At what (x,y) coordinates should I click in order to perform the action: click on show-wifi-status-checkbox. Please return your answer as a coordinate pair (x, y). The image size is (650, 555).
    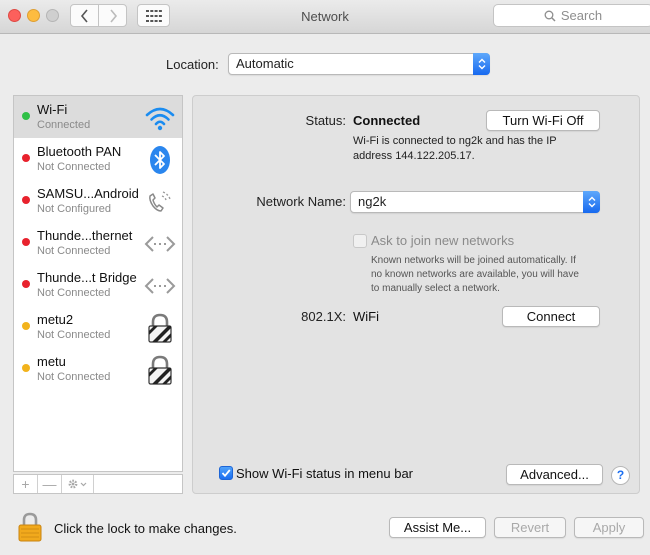
    Looking at the image, I should click on (226, 473).